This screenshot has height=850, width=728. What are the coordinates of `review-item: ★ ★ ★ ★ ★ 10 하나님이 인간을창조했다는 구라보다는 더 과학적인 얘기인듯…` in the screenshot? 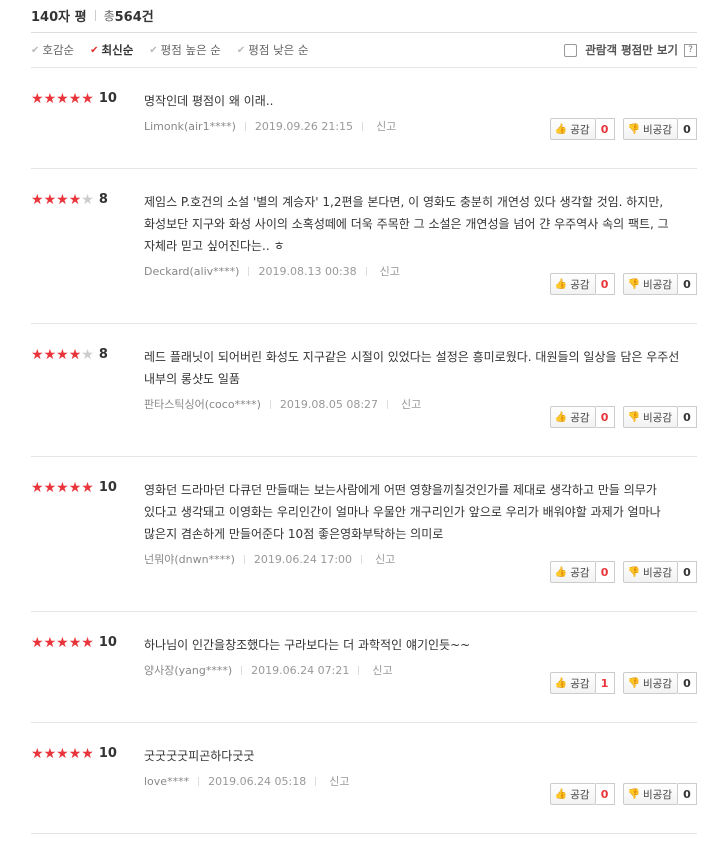 It's located at (364, 667).